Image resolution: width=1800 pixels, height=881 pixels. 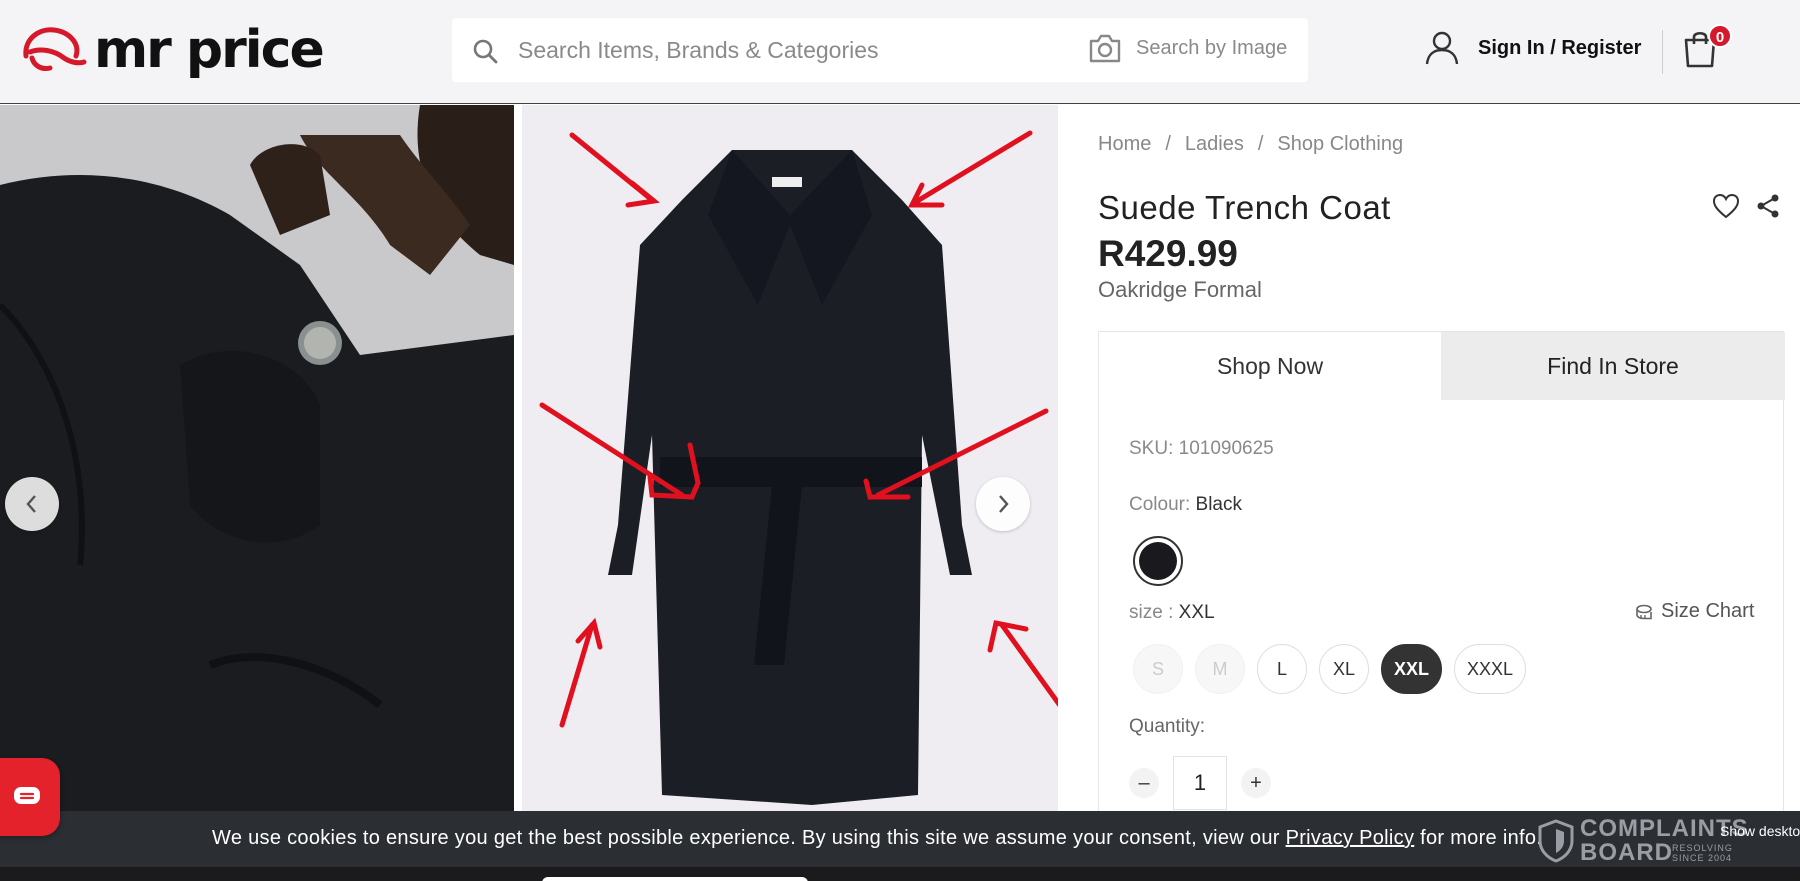 I want to click on chat-button, so click(x=30, y=797).